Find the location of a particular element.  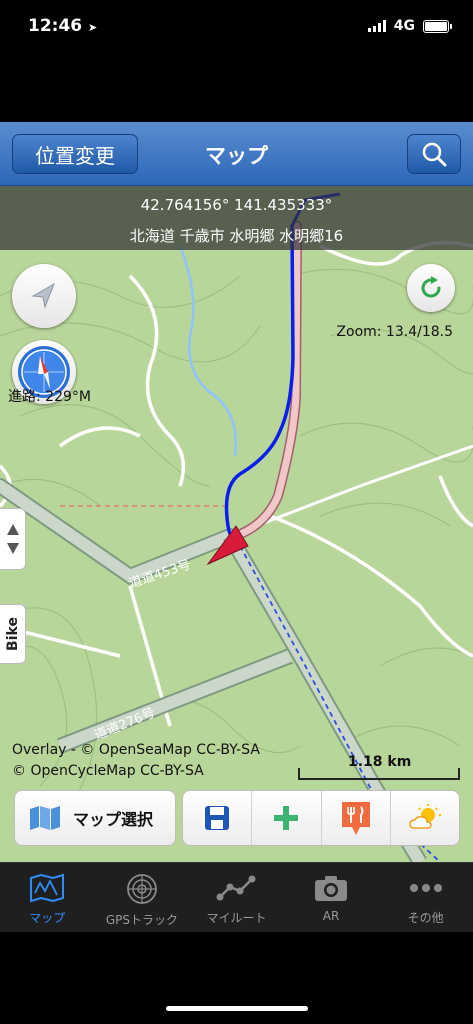

planned-route is located at coordinates (266, 381).